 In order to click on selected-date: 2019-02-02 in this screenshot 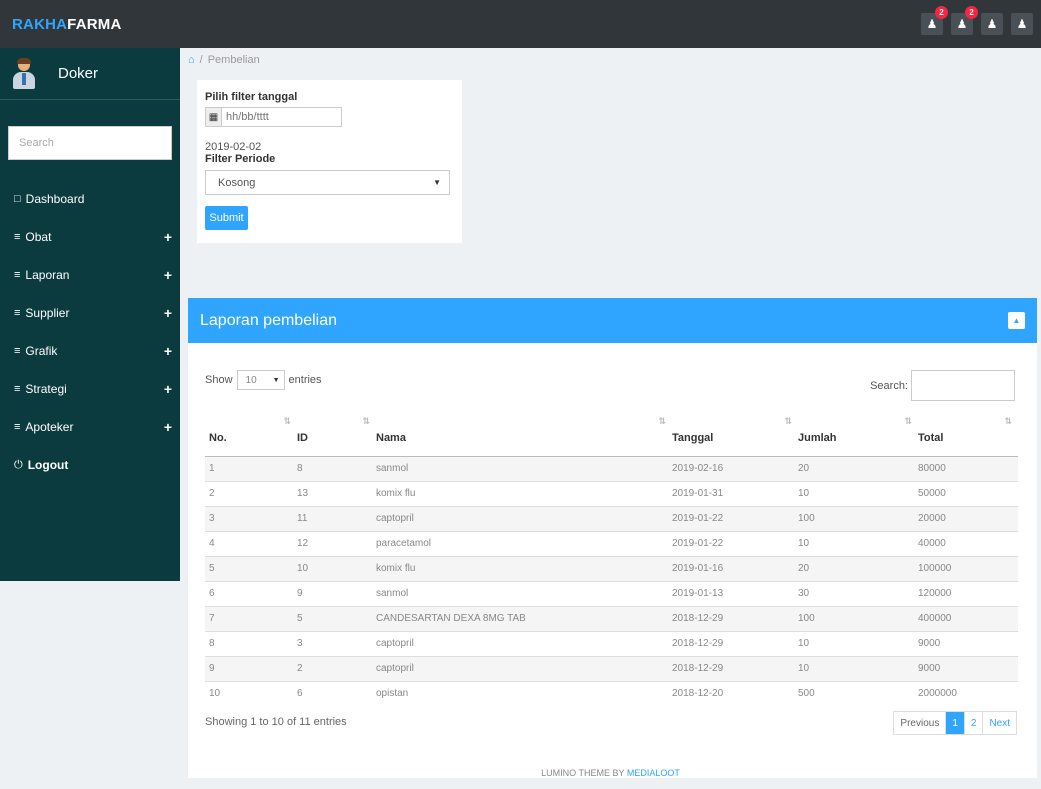, I will do `click(233, 147)`.